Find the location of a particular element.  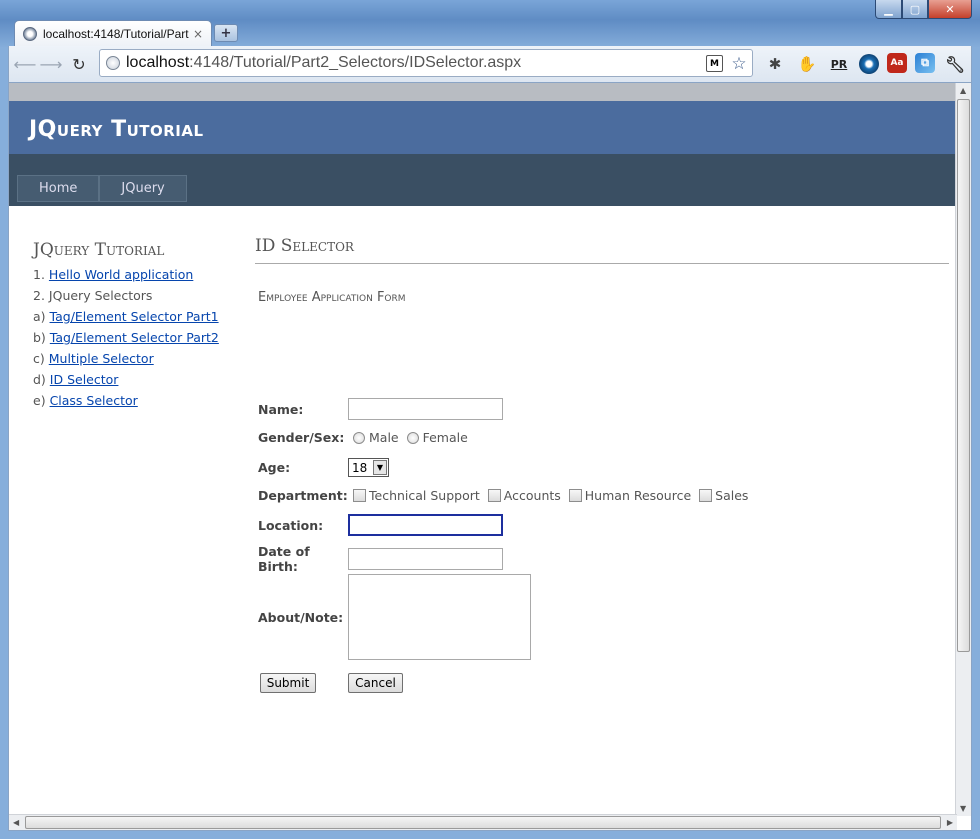

department-label: Department: is located at coordinates (303, 495).